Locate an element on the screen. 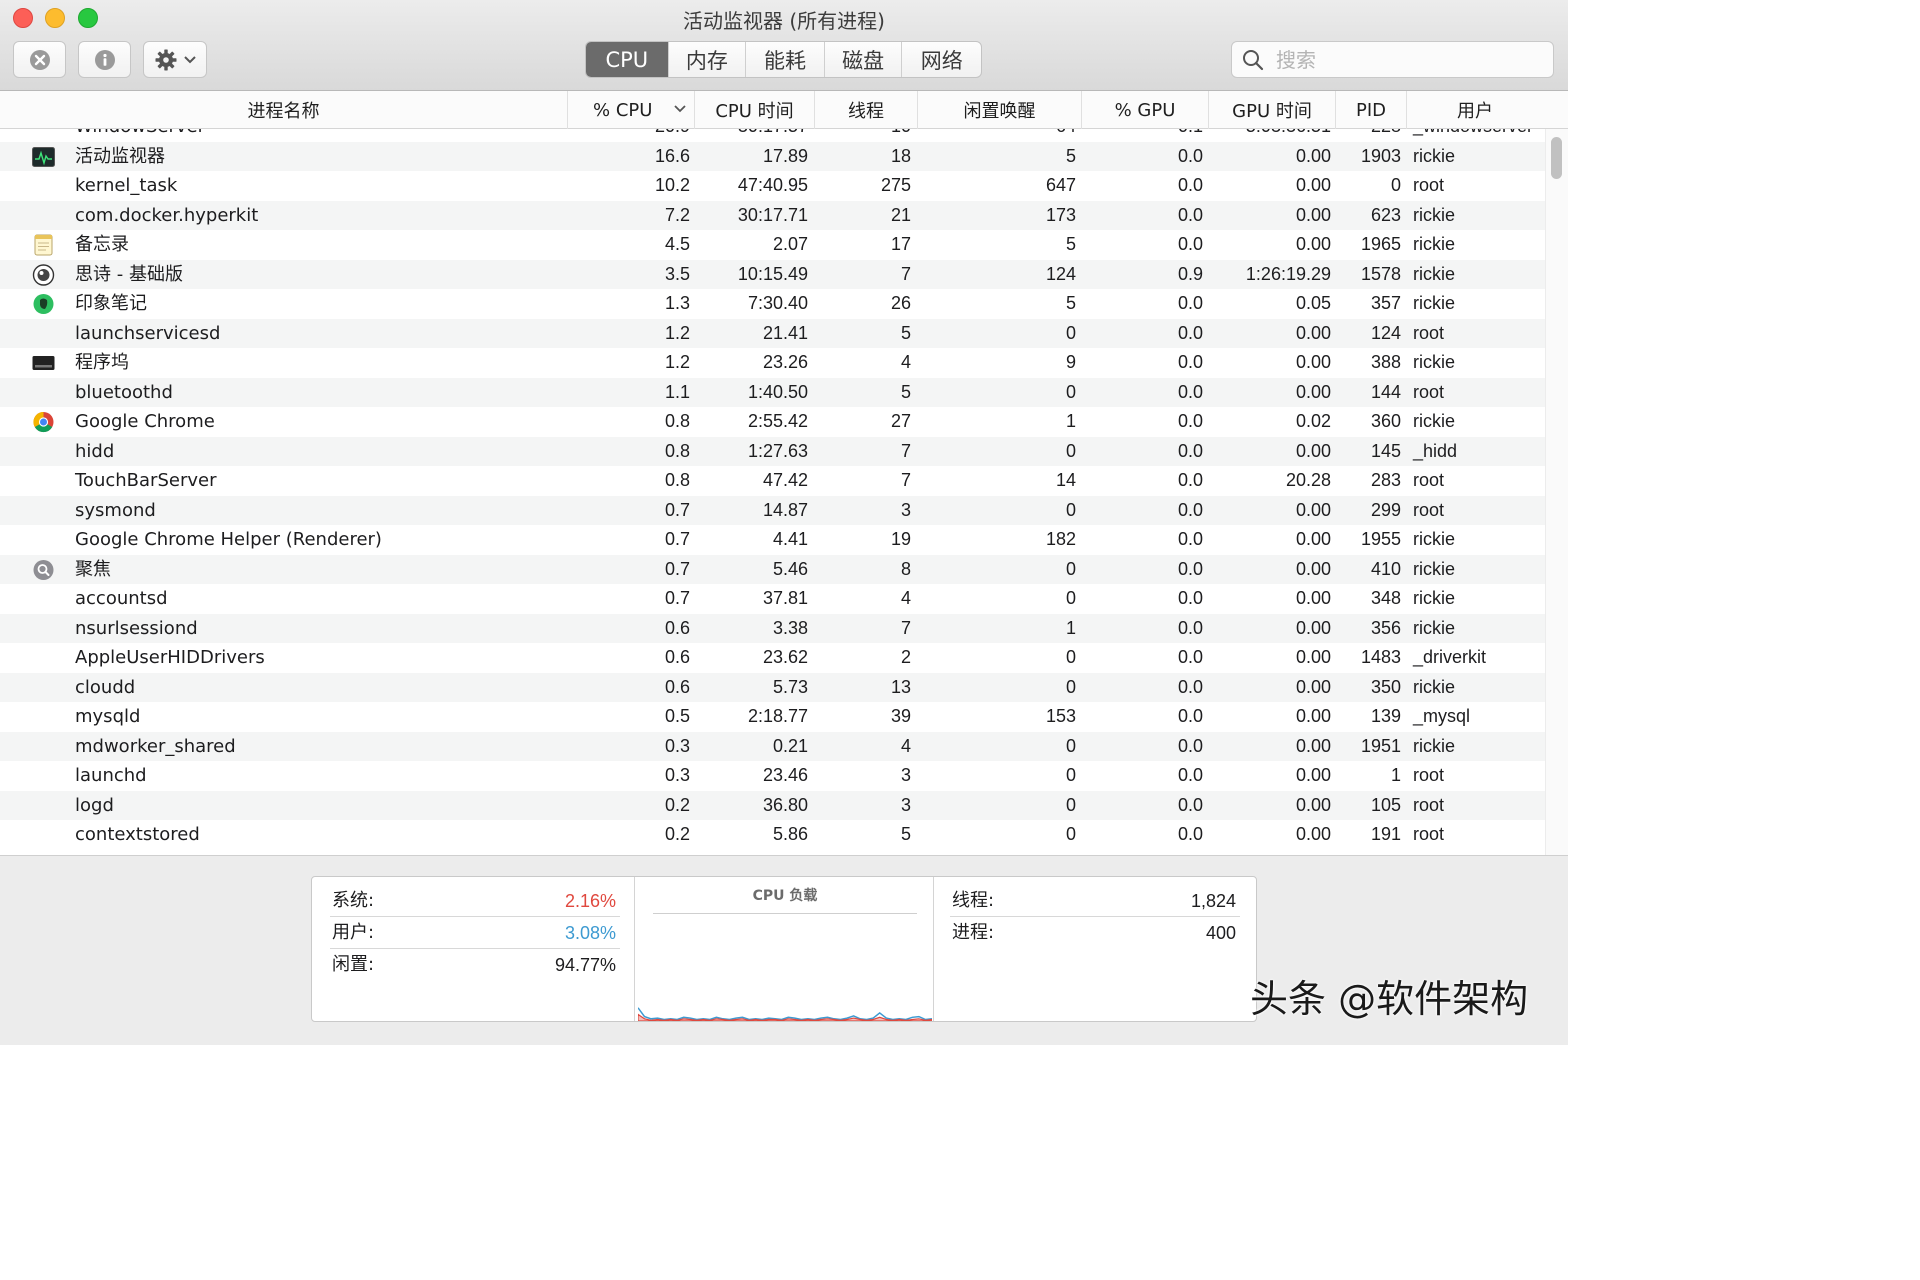 Image resolution: width=1920 pixels, height=1280 pixels. process-threads: 18 is located at coordinates (900, 155).